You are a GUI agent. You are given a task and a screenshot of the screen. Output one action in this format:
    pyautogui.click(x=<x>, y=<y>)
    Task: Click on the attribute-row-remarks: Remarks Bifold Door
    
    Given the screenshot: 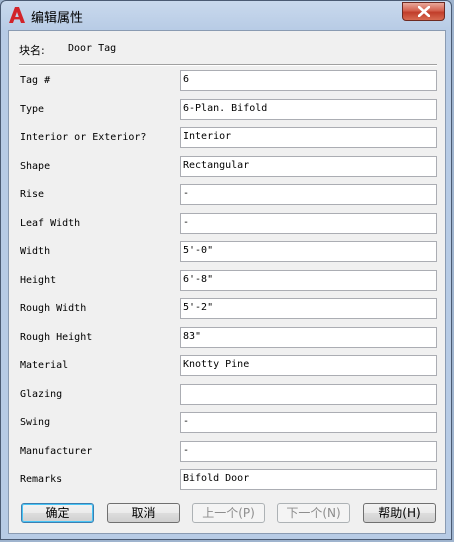 What is the action you would take?
    pyautogui.click(x=227, y=480)
    